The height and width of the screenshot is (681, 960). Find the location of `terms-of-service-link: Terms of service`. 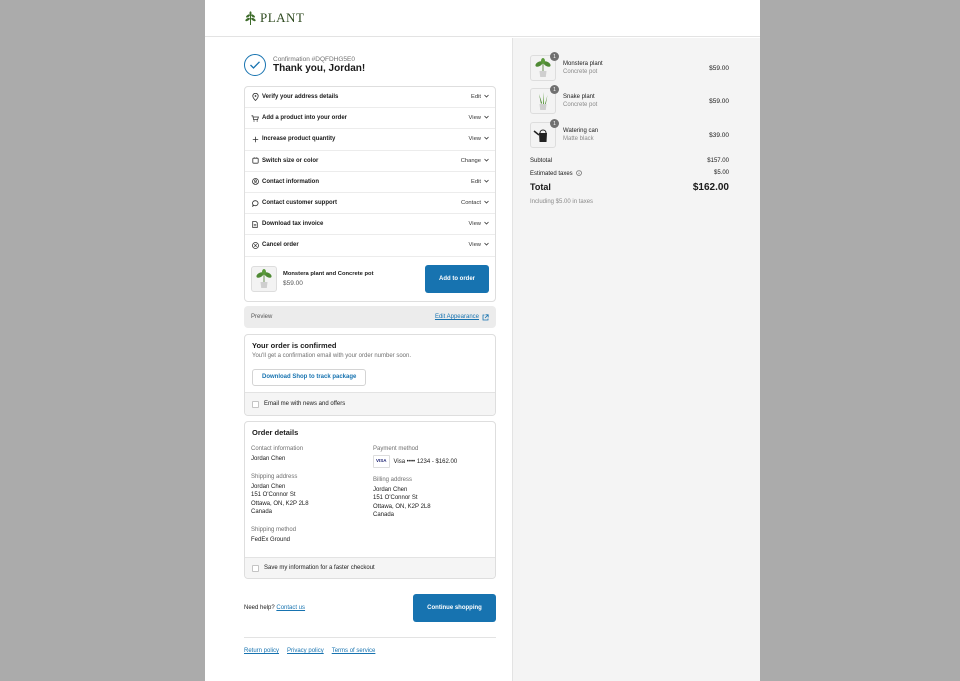

terms-of-service-link: Terms of service is located at coordinates (354, 651).